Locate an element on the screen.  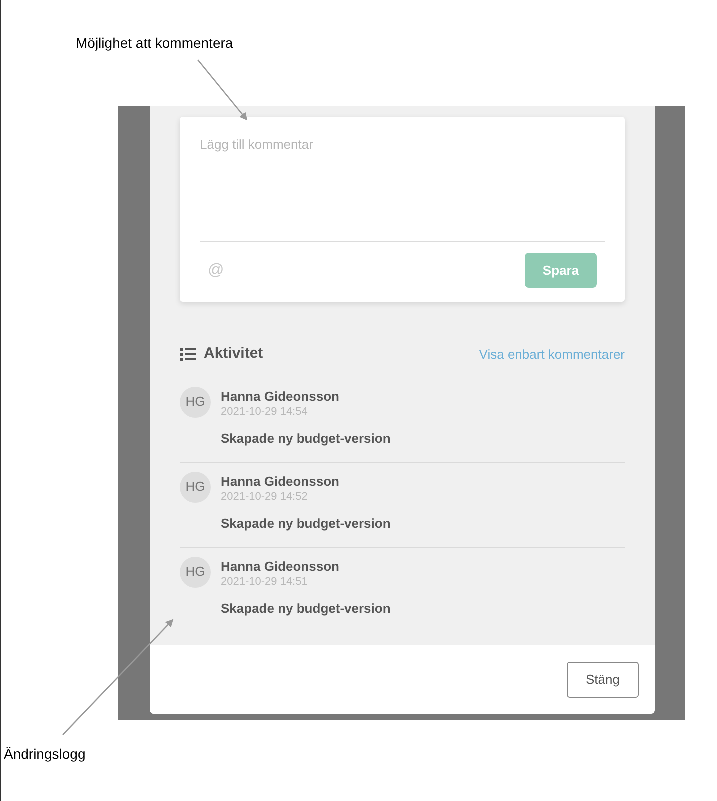
timestamp: 2021-10-29 14:52 is located at coordinates (265, 497).